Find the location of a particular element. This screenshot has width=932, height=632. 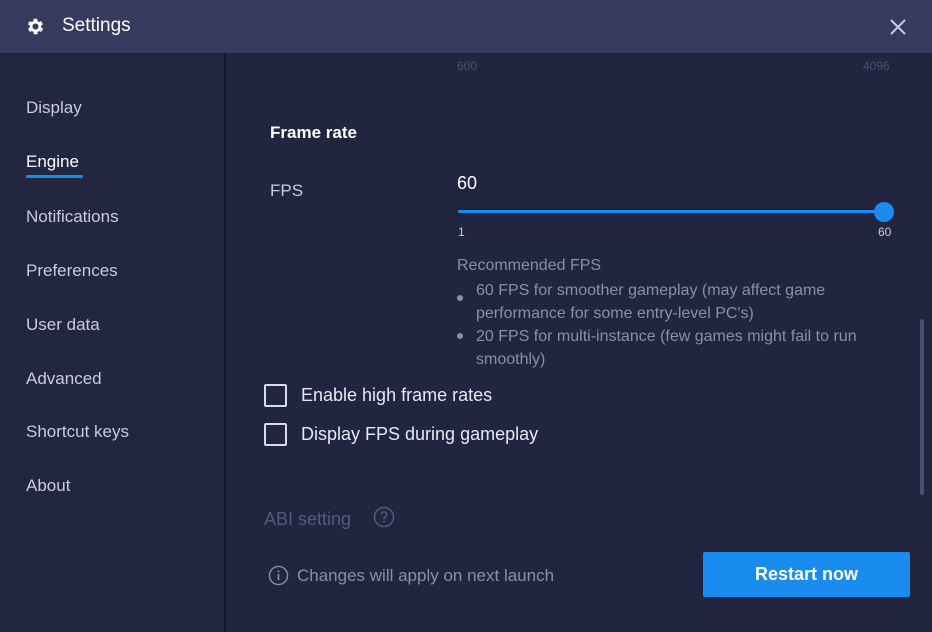

scrollbar-thumb is located at coordinates (922, 407).